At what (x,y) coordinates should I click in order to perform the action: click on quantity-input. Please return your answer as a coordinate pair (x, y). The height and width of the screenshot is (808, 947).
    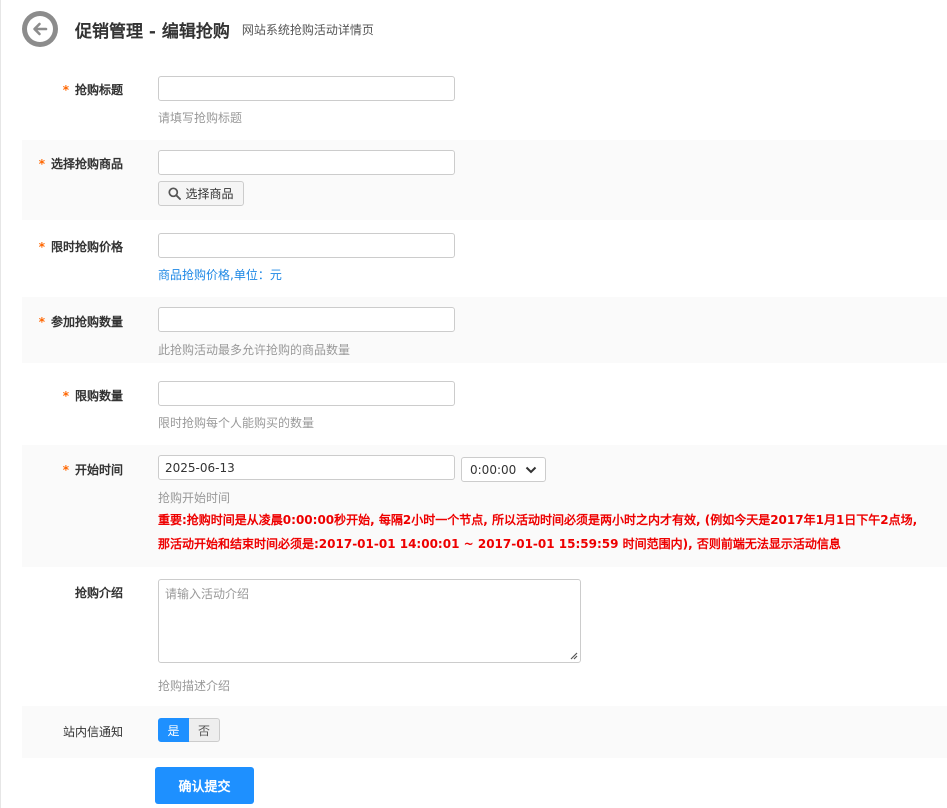
    Looking at the image, I should click on (306, 319).